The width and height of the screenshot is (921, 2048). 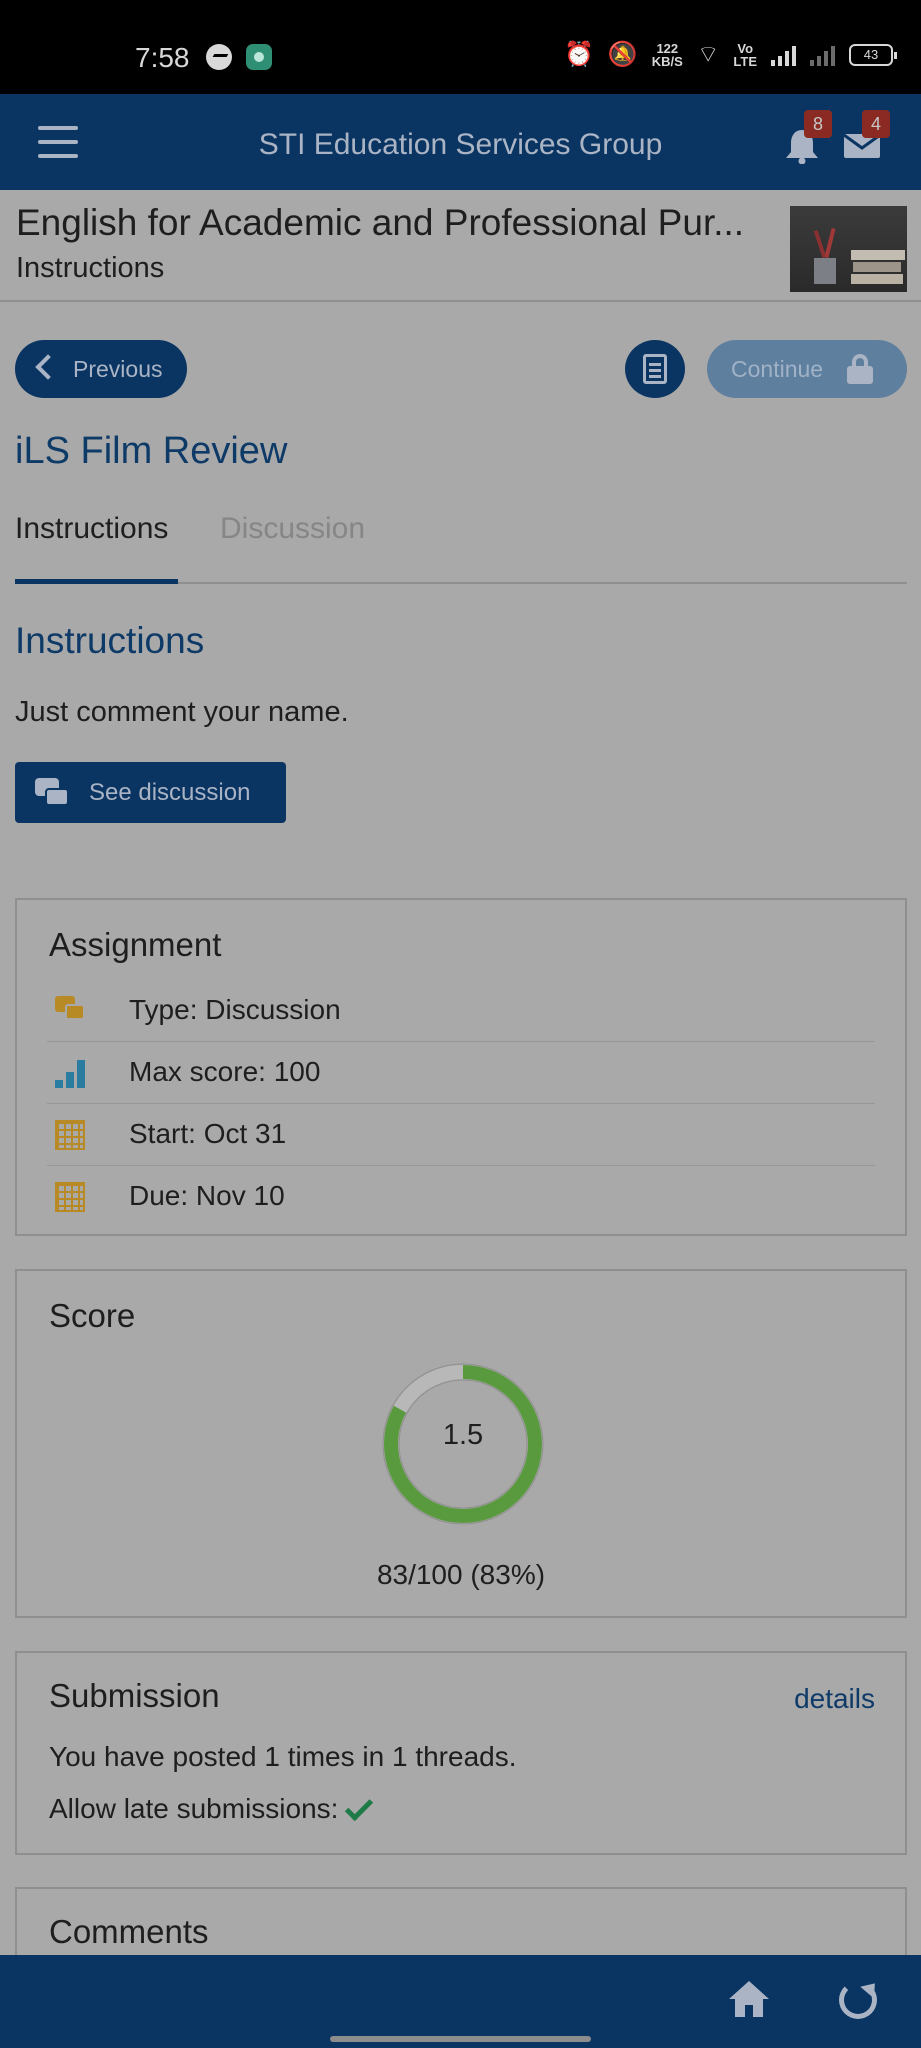 I want to click on see-discussion-button: See discussion, so click(x=150, y=792).